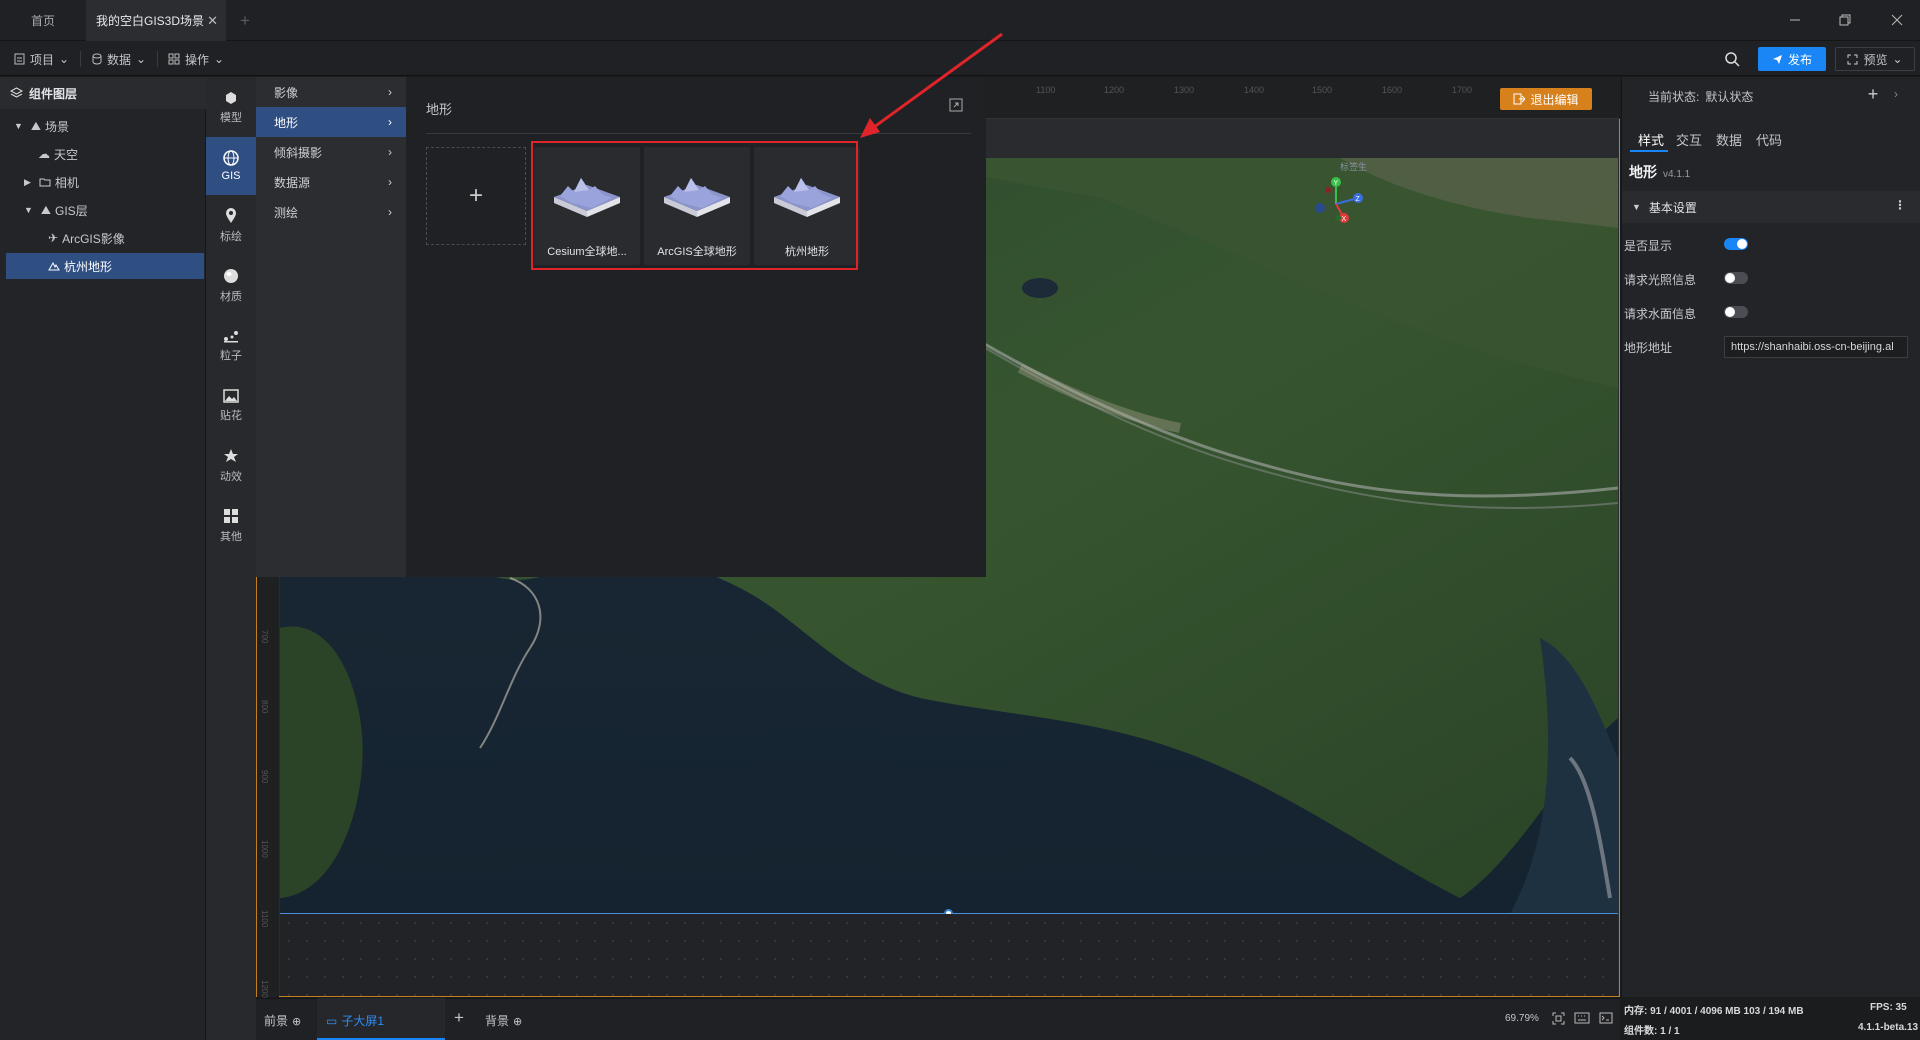 The image size is (1920, 1040). What do you see at coordinates (18, 126) in the screenshot?
I see `caret-down-icon: ▼` at bounding box center [18, 126].